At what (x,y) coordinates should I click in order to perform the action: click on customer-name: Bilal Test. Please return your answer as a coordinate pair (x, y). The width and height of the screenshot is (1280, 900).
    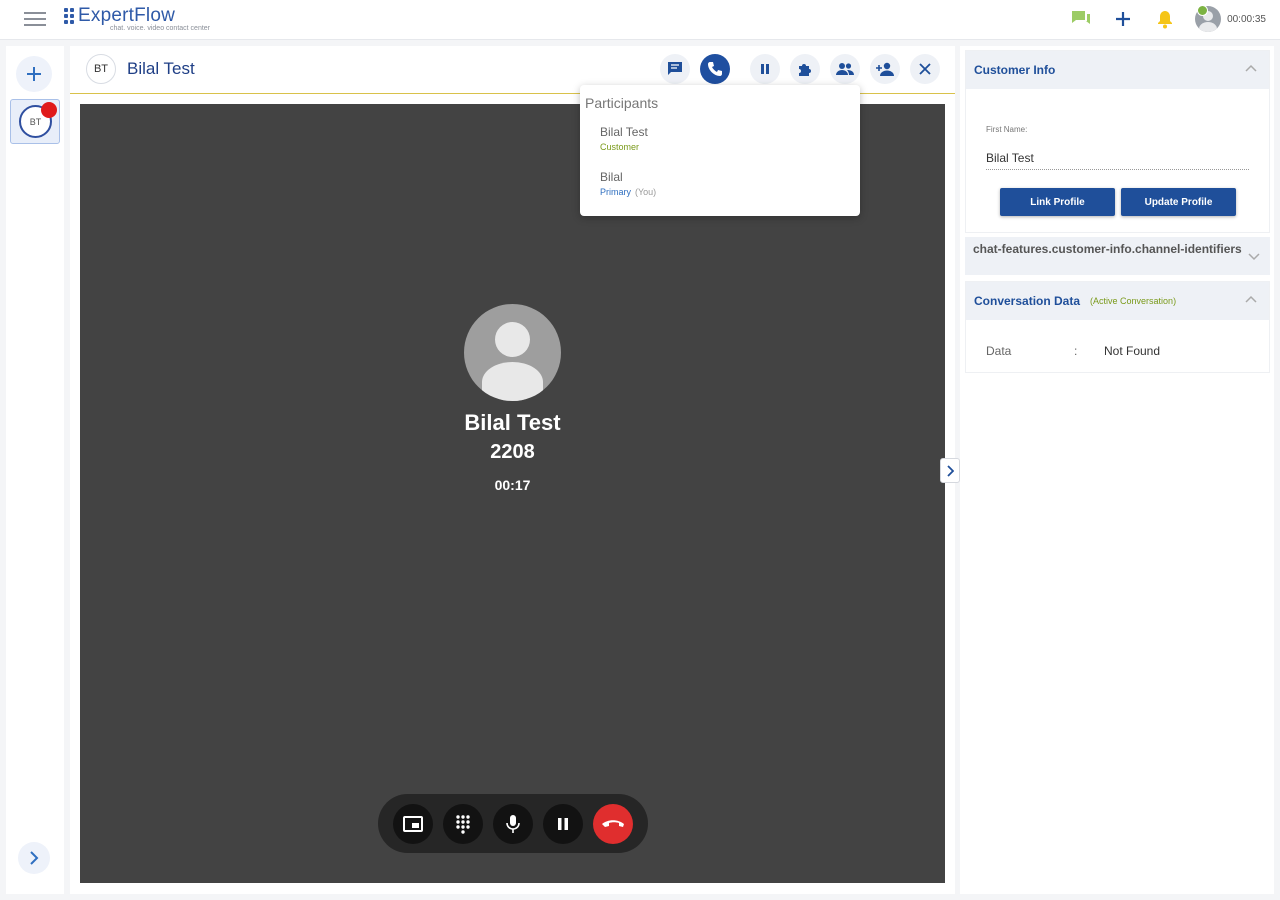
    Looking at the image, I should click on (161, 68).